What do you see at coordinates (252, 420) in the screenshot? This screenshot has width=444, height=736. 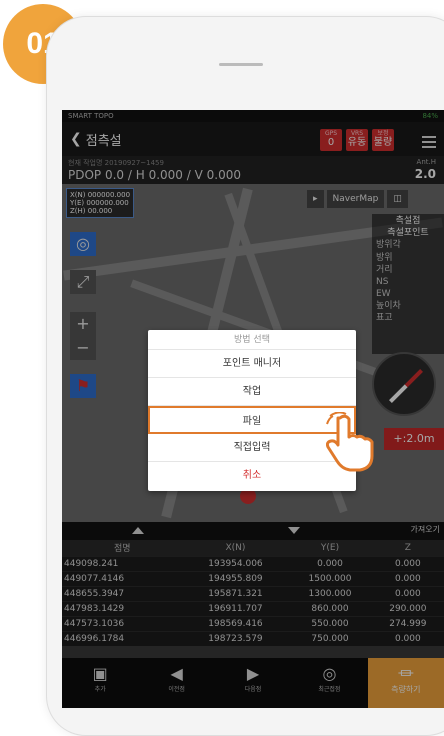 I see `file-option: 파일` at bounding box center [252, 420].